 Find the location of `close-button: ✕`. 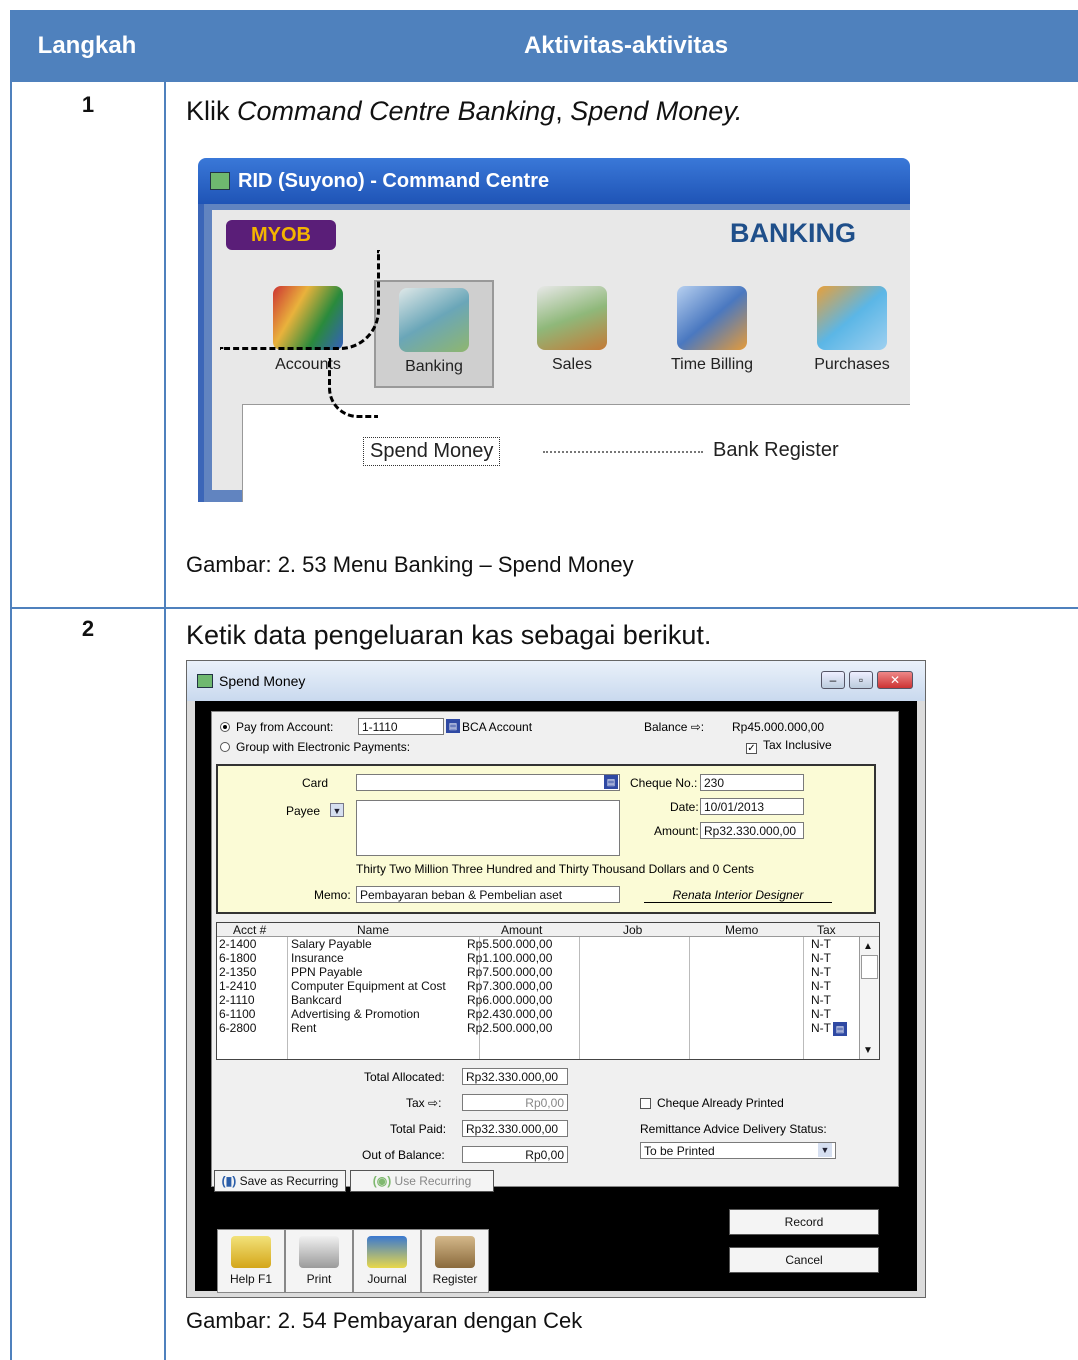

close-button: ✕ is located at coordinates (895, 680).